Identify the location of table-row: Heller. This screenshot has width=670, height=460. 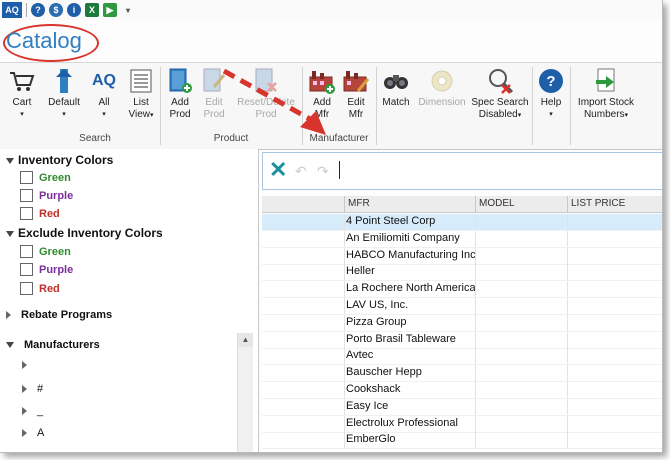
(462, 273).